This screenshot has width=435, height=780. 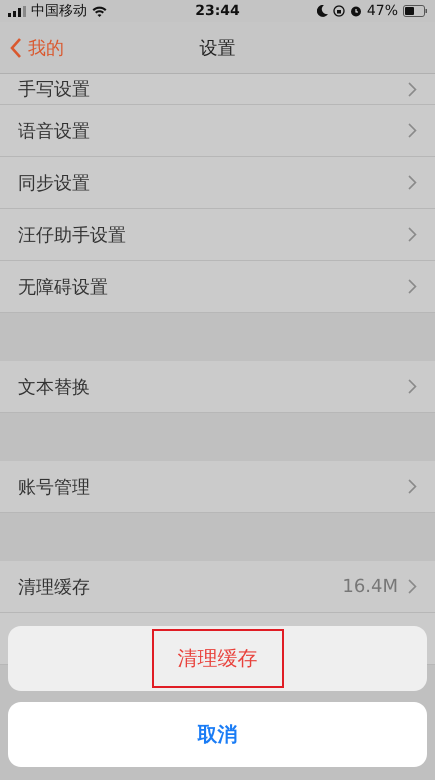 What do you see at coordinates (17, 11) in the screenshot?
I see `signal-icon` at bounding box center [17, 11].